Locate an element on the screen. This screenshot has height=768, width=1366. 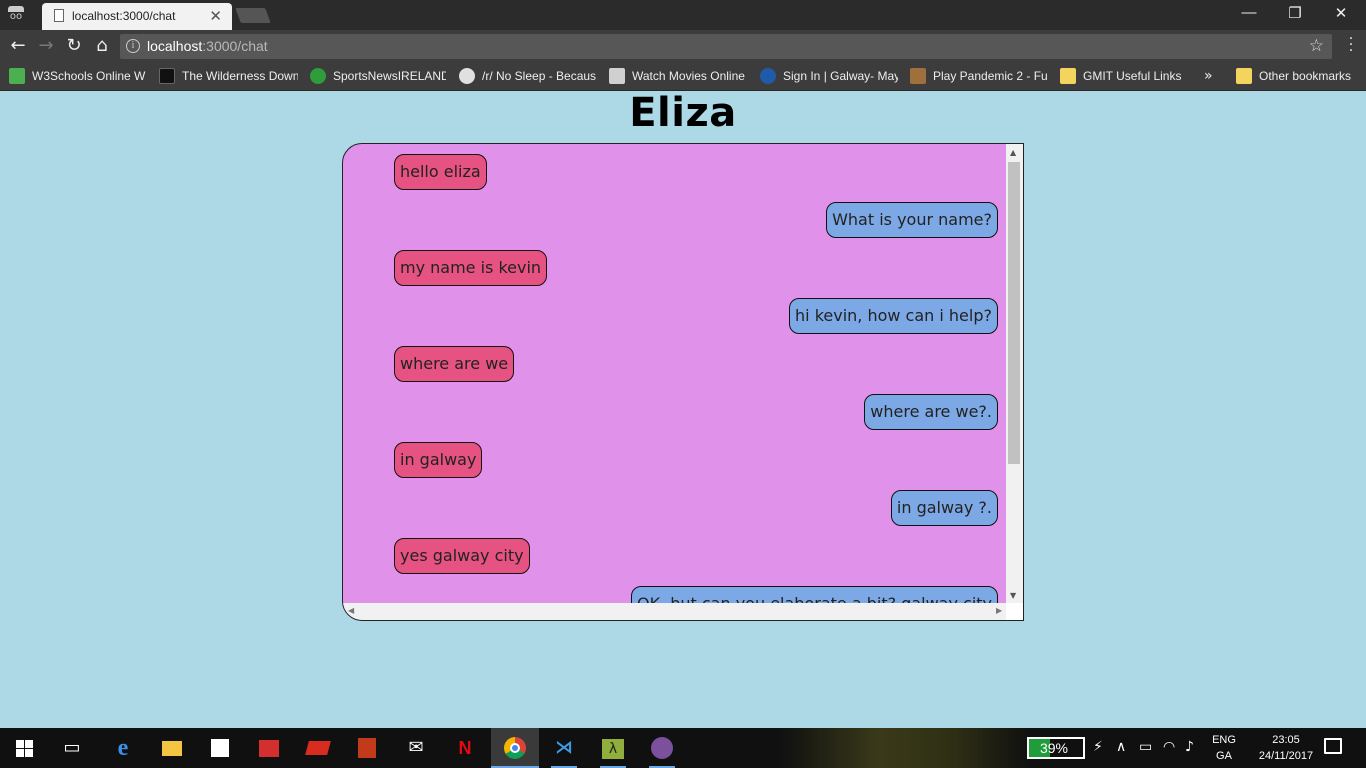
pandemic-icon is located at coordinates (918, 76).